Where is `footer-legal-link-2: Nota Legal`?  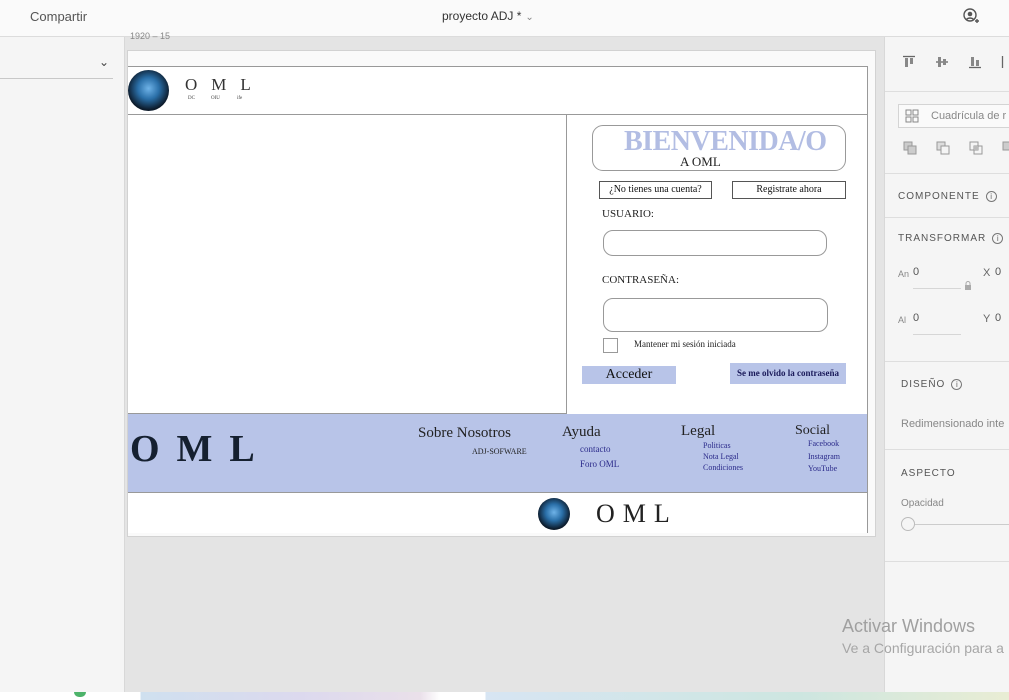 footer-legal-link-2: Nota Legal is located at coordinates (721, 456).